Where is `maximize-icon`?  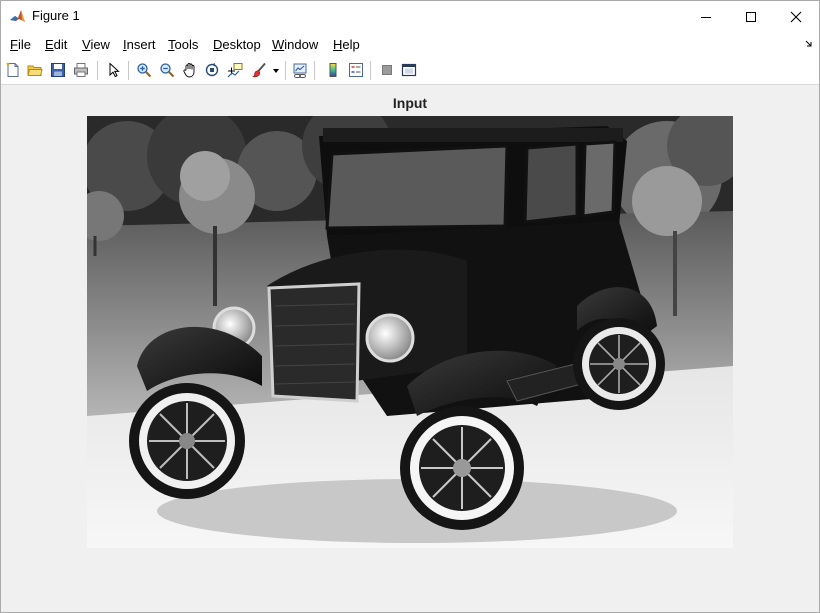
maximize-icon is located at coordinates (751, 16).